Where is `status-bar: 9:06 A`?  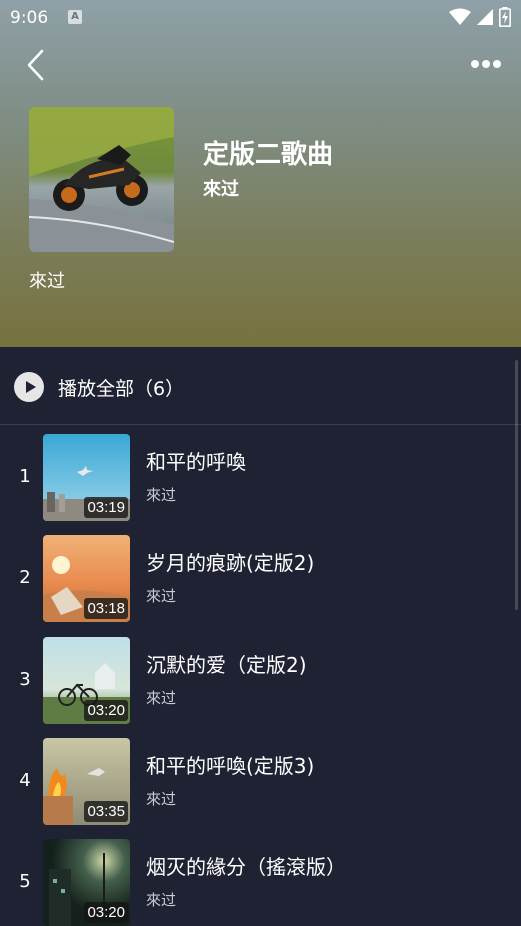
status-bar: 9:06 A is located at coordinates (260, 18).